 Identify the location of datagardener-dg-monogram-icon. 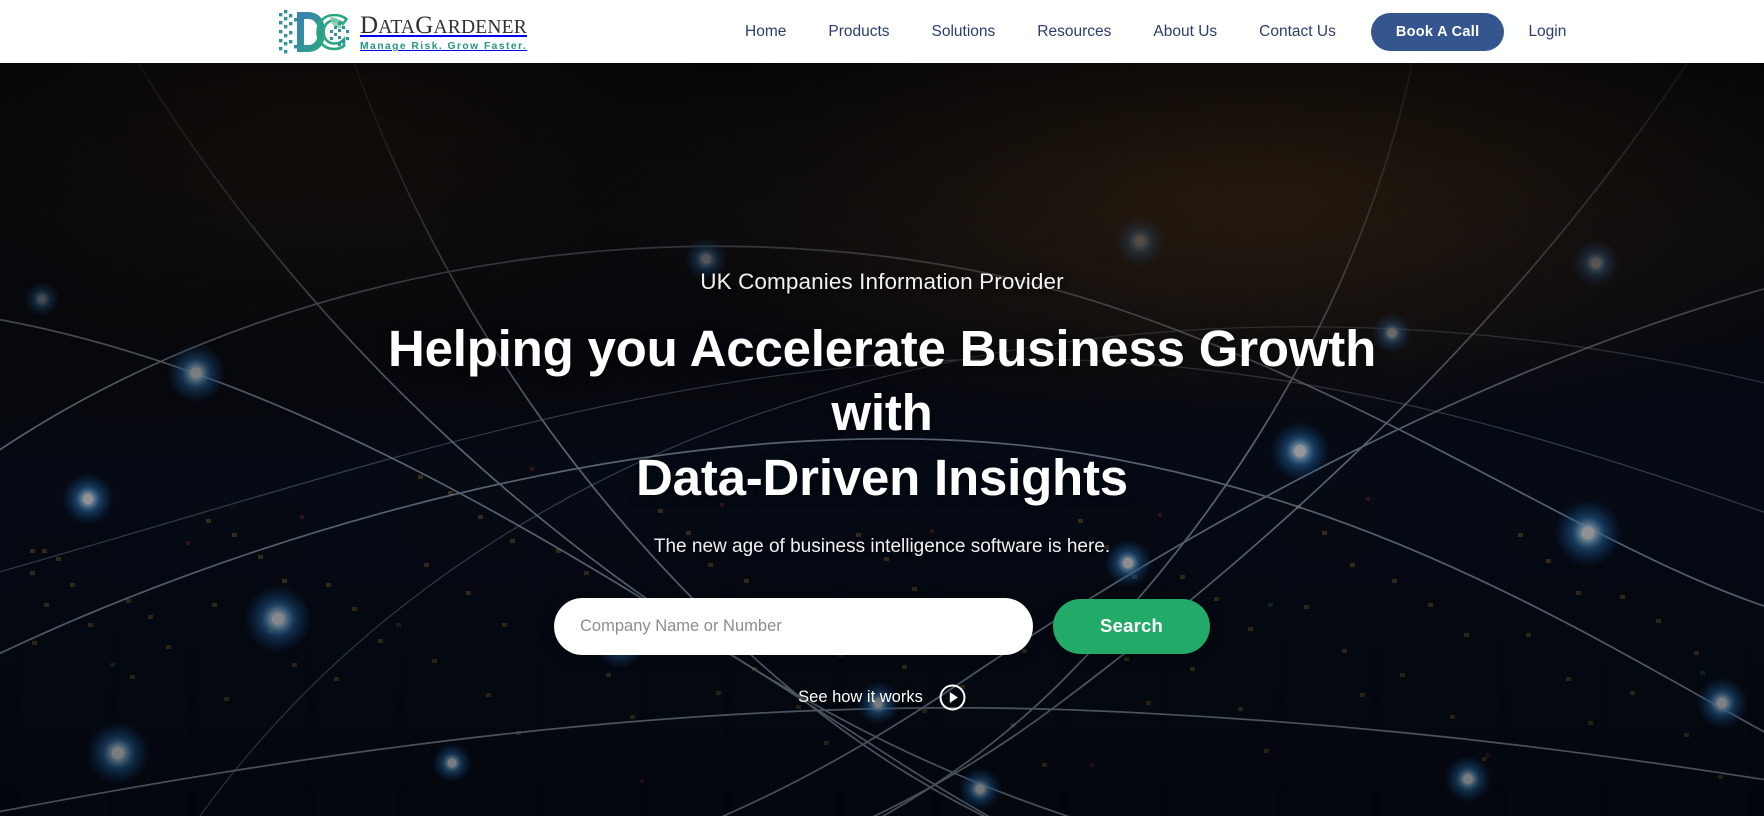
(314, 32).